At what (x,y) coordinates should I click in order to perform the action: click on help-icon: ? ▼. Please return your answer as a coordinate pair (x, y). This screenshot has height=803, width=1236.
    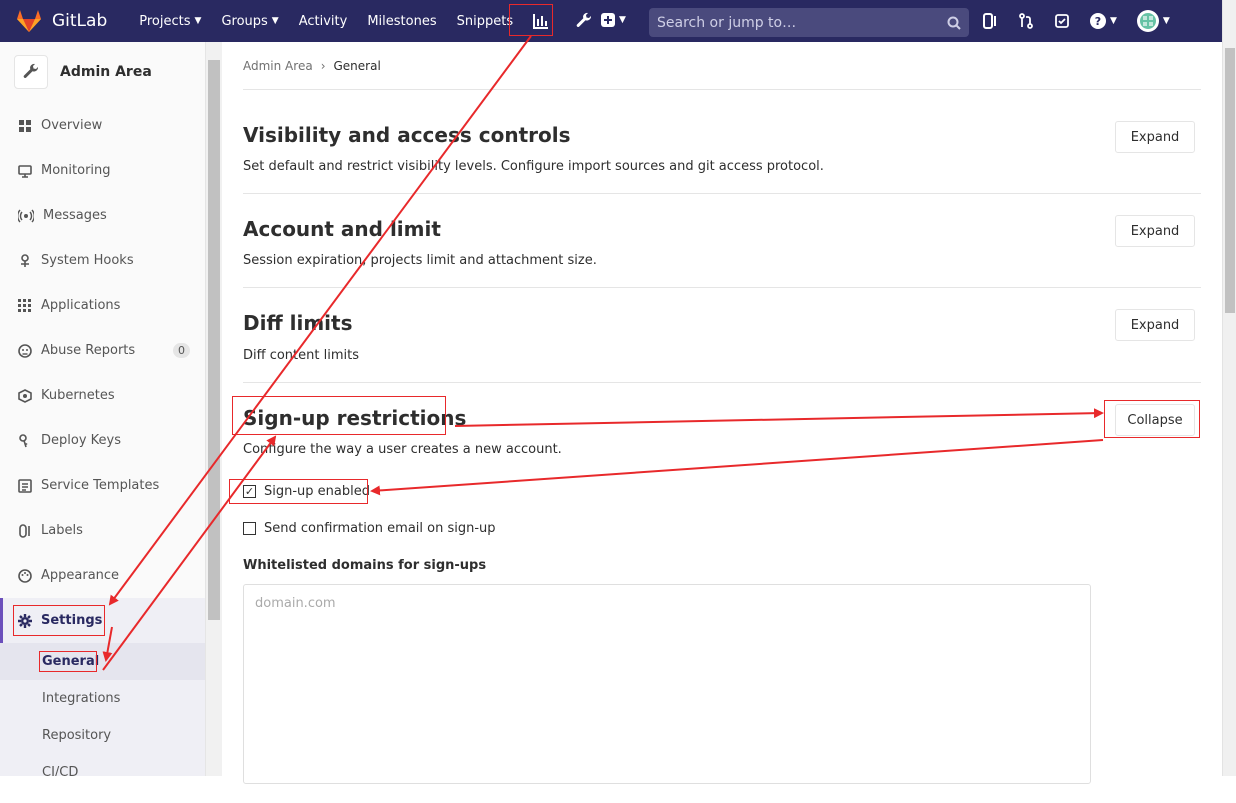
    Looking at the image, I should click on (1103, 21).